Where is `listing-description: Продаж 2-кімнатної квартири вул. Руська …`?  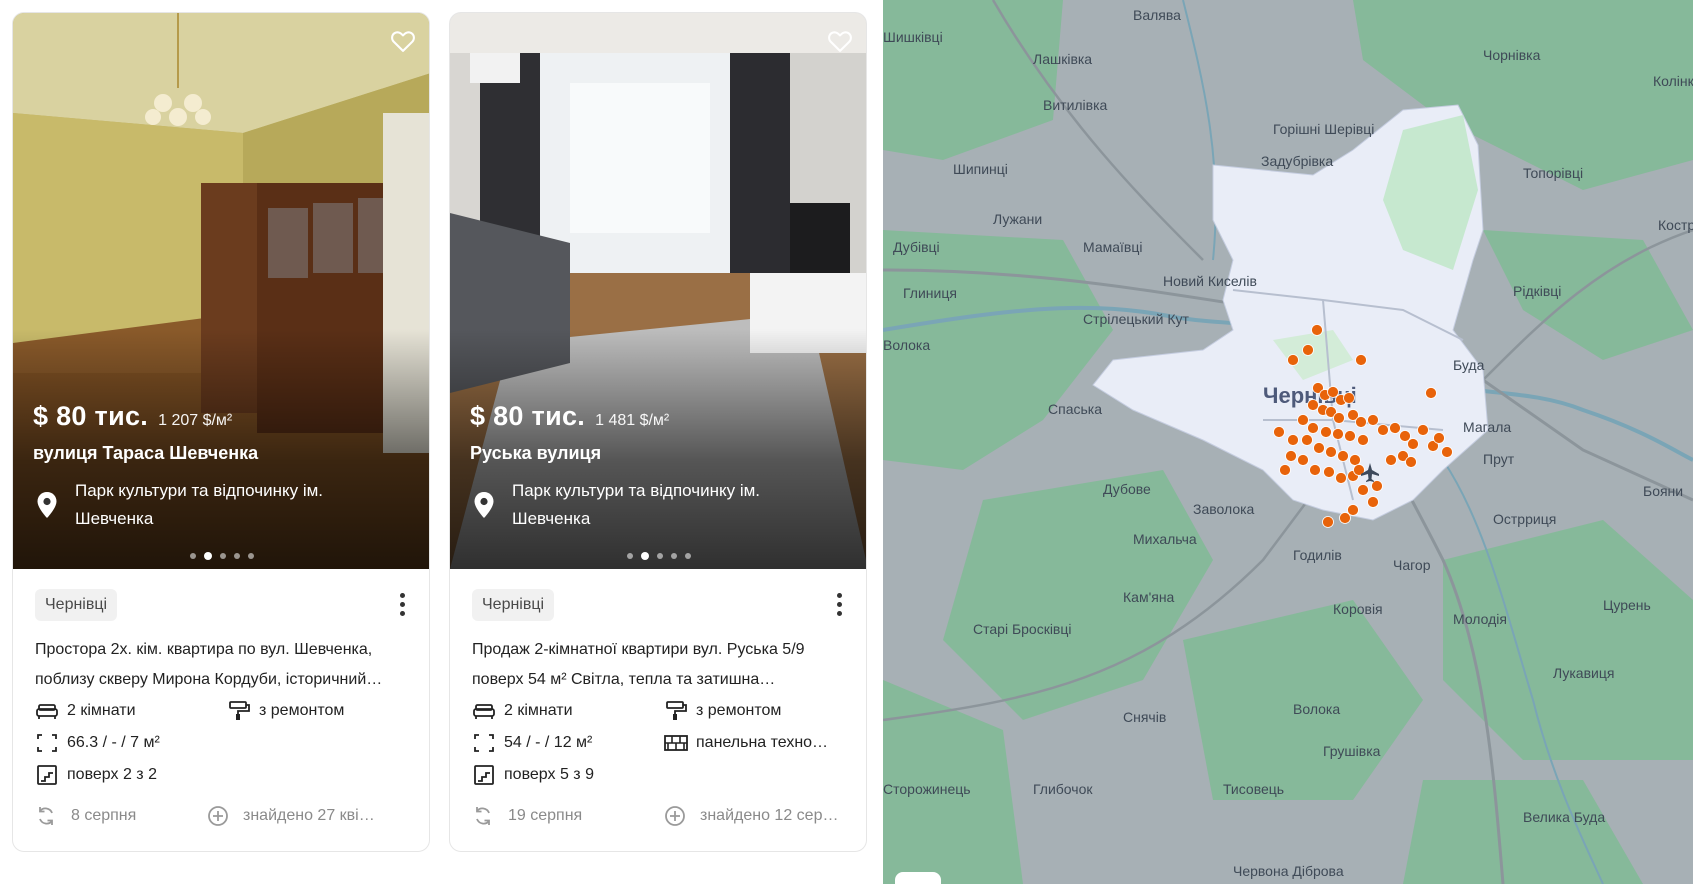
listing-description: Продаж 2-кімнатної квартири вул. Руська … is located at coordinates (660, 665).